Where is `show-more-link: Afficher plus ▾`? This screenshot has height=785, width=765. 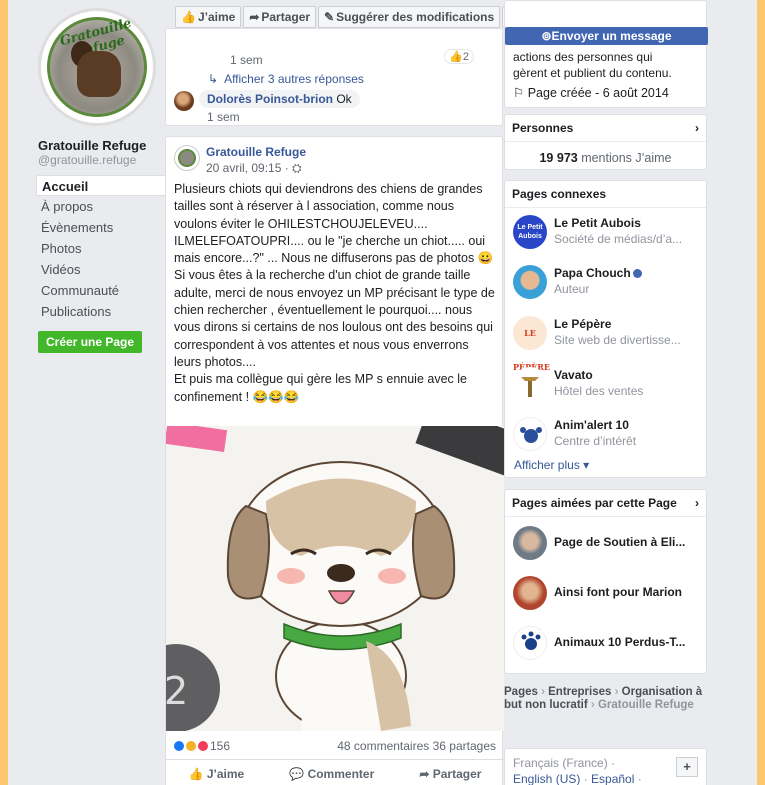 show-more-link: Afficher plus ▾ is located at coordinates (551, 465).